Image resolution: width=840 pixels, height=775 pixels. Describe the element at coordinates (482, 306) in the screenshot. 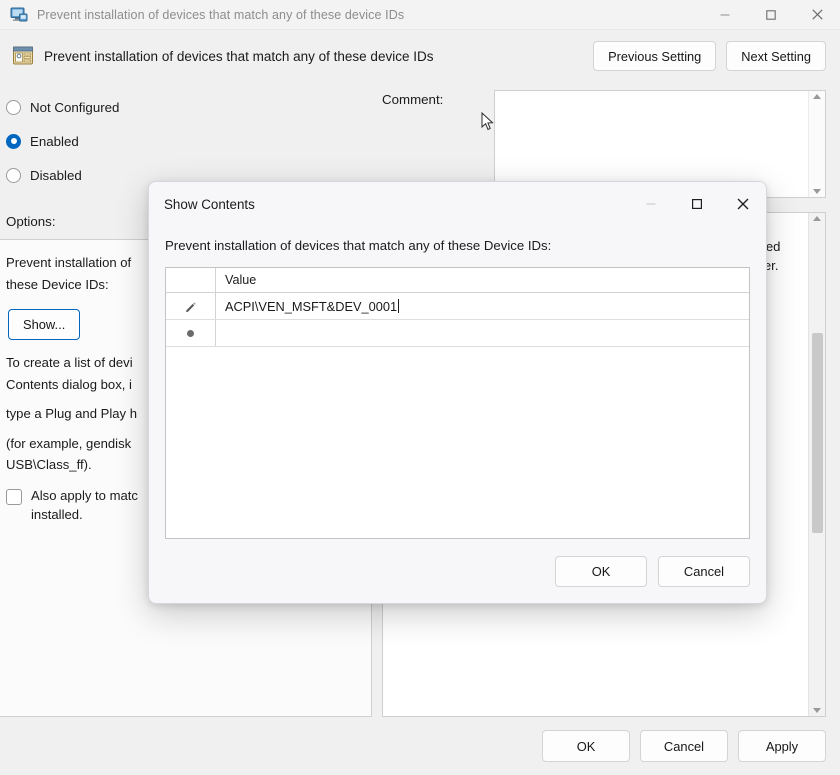

I see `row-value-cell: ACPI\VEN_MSFT&DEV_0001` at that location.